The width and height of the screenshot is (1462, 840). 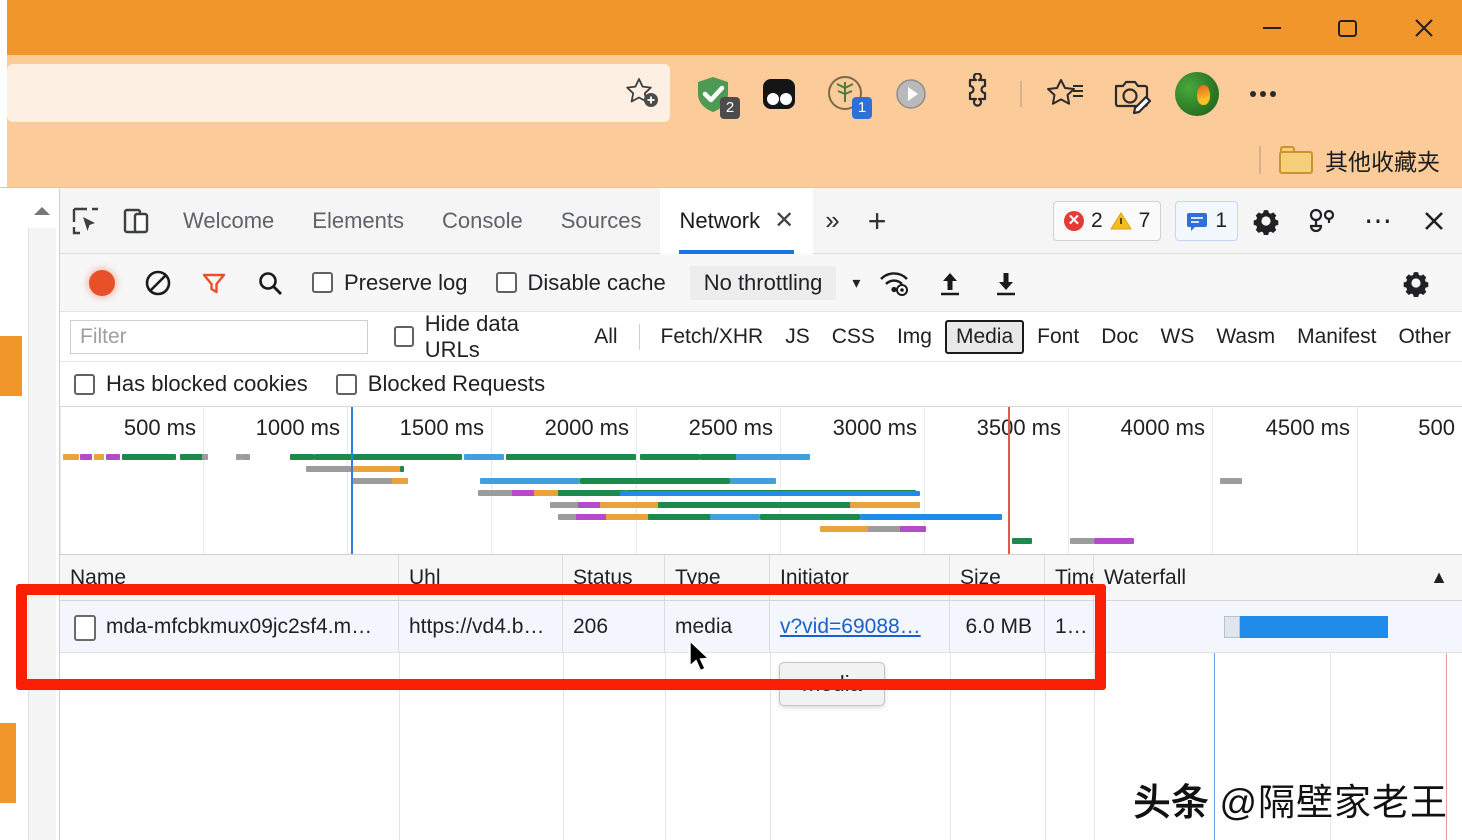 I want to click on web-capture-icon, so click(x=1131, y=94).